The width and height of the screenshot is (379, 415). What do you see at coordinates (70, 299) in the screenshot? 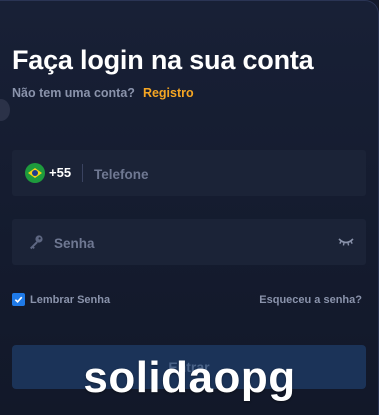
I see `remember-label: Lembrar Senha` at bounding box center [70, 299].